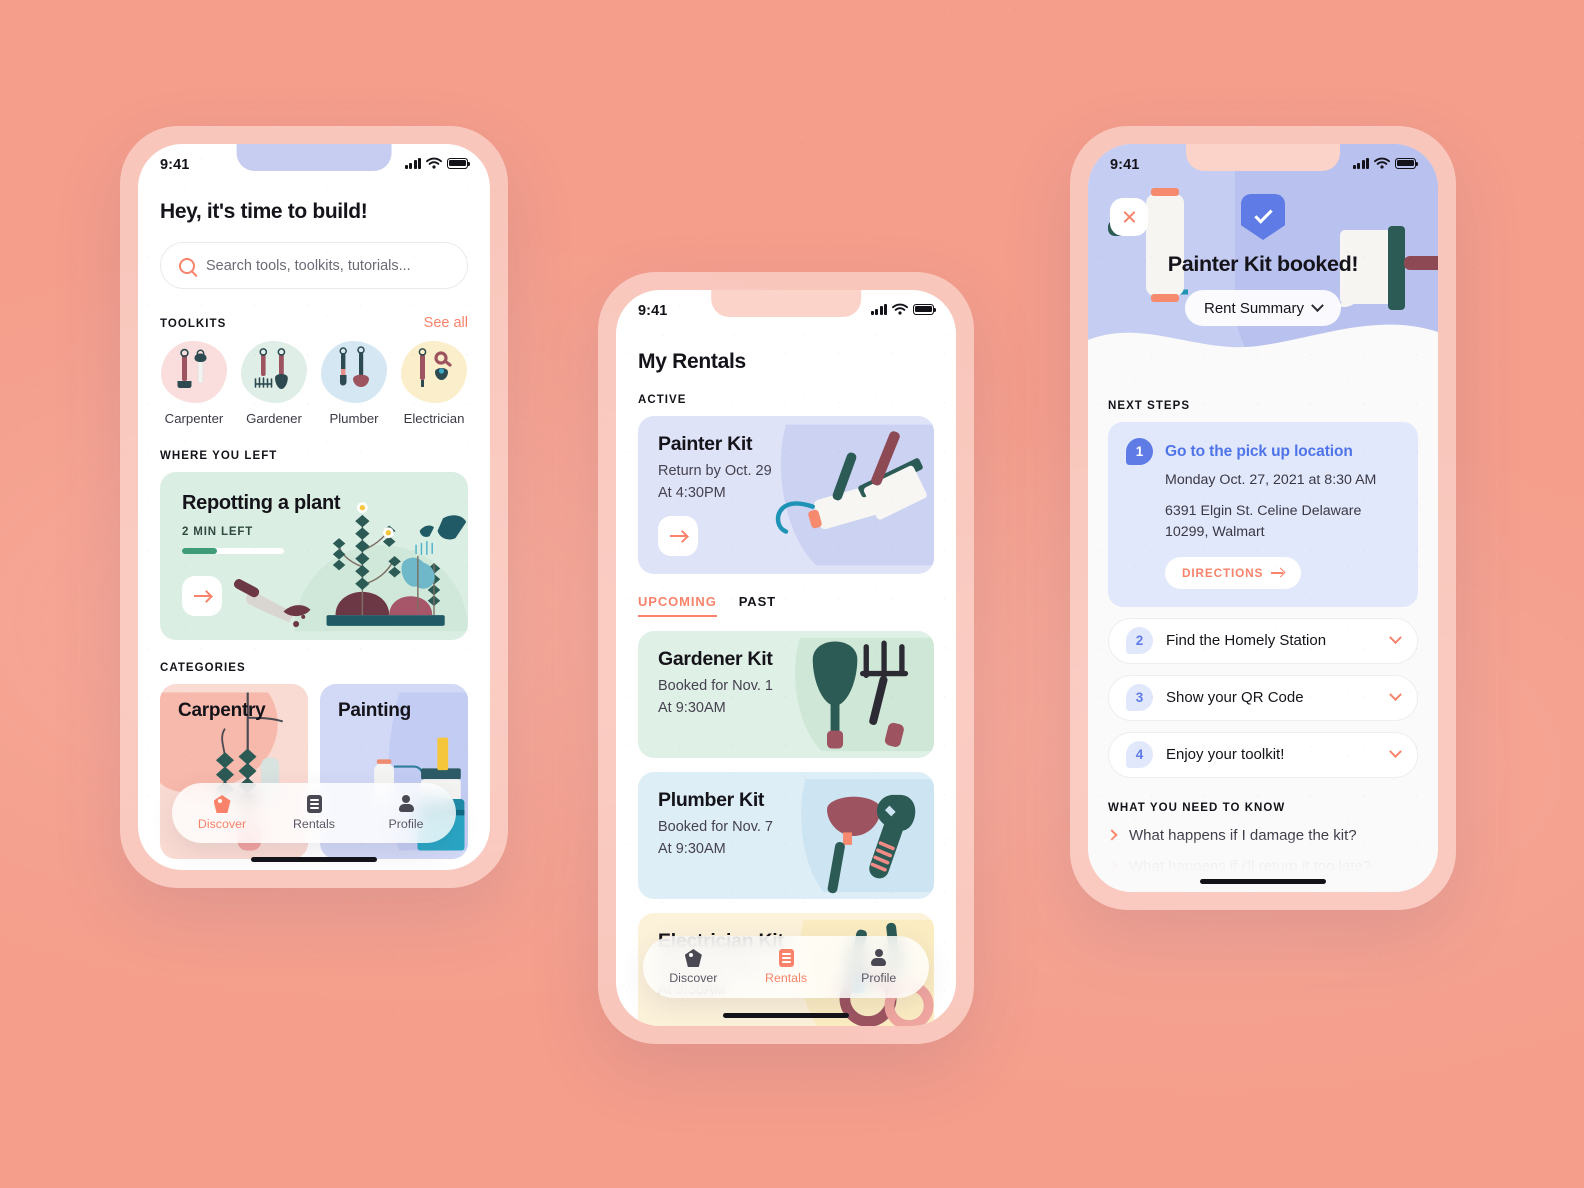 Image resolution: width=1584 pixels, height=1188 pixels. What do you see at coordinates (1223, 572) in the screenshot?
I see `directions-label: DIRECTIONS` at bounding box center [1223, 572].